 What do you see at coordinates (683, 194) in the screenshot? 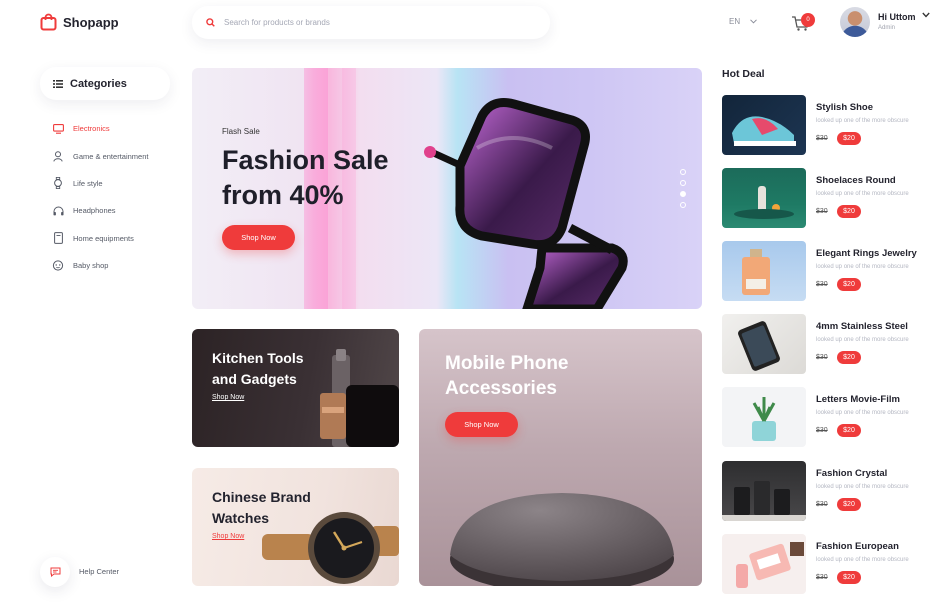
I see `carousel-dot-active` at bounding box center [683, 194].